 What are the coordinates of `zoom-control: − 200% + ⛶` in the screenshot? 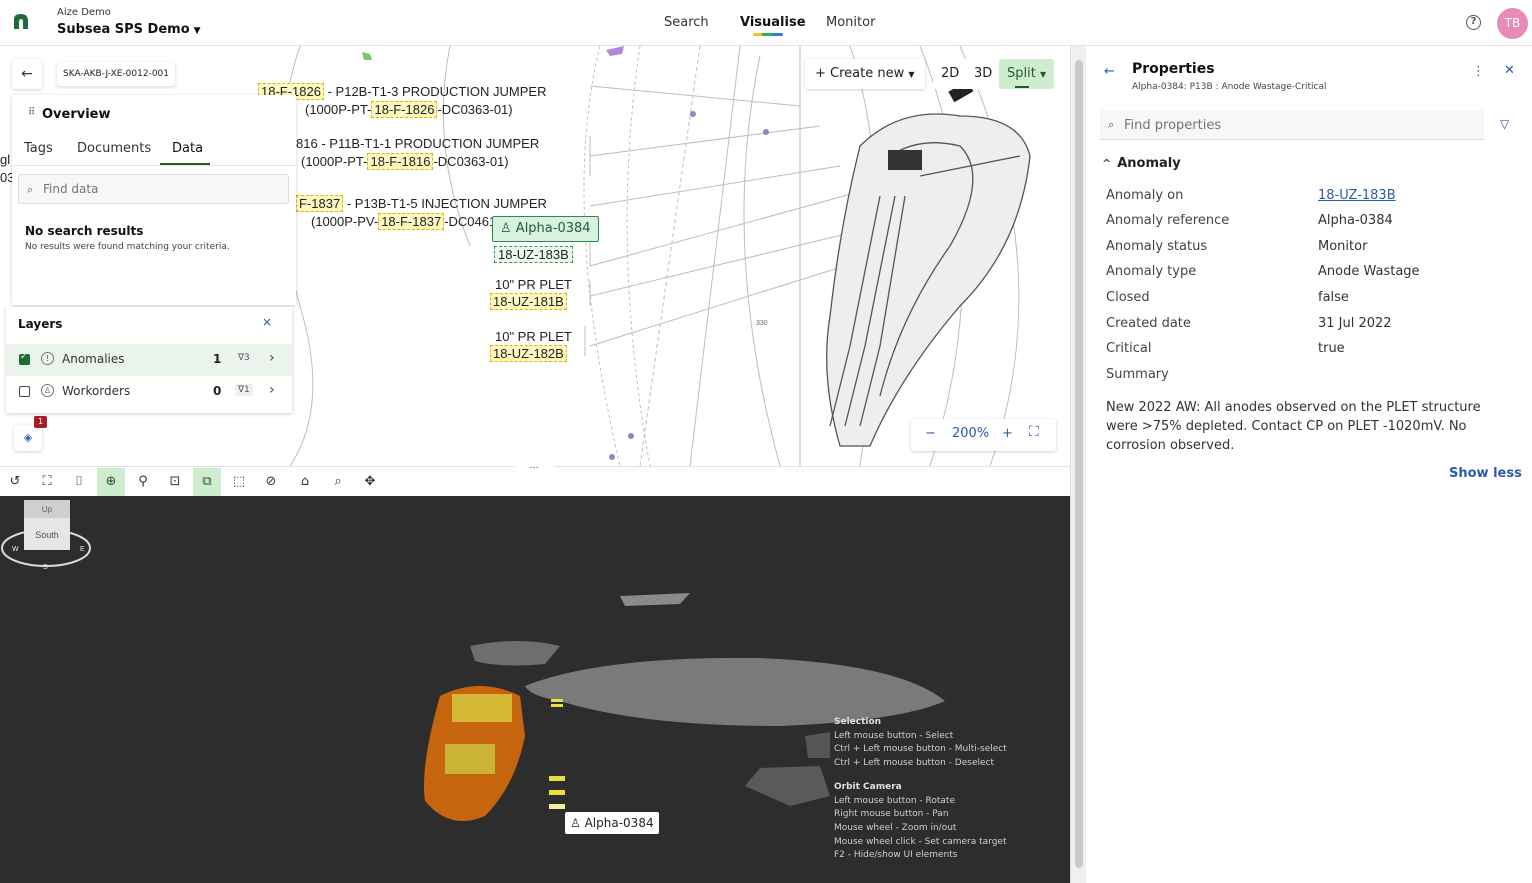 It's located at (983, 435).